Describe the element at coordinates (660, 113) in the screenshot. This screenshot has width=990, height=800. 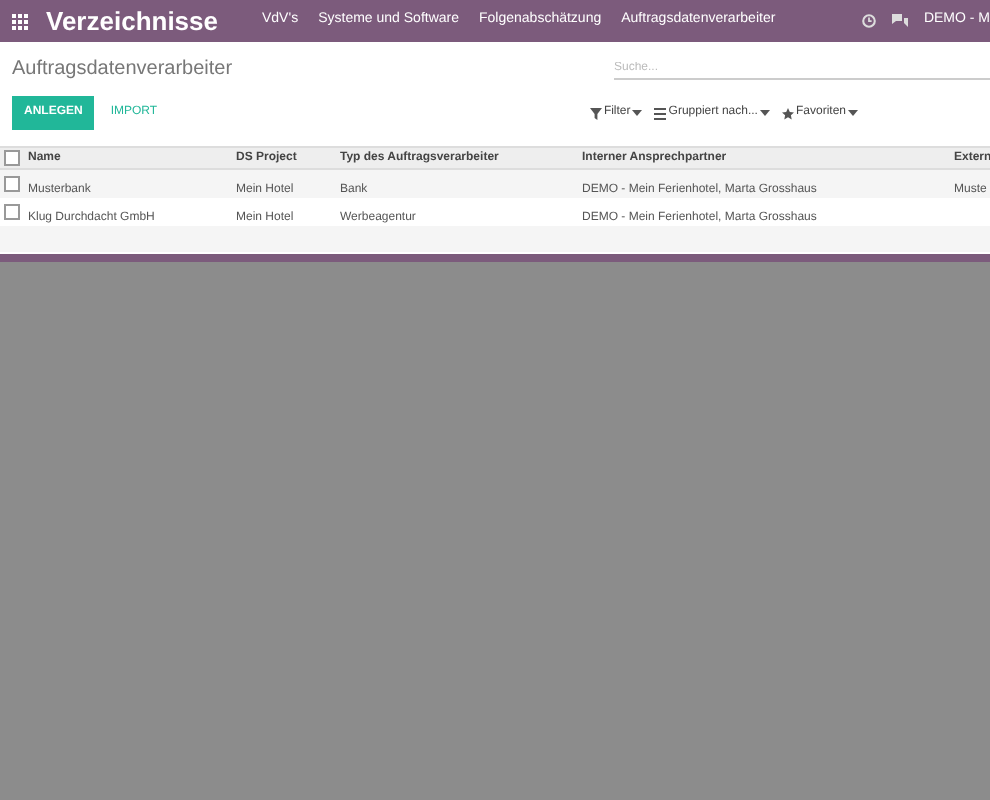
I see `list-icon` at that location.